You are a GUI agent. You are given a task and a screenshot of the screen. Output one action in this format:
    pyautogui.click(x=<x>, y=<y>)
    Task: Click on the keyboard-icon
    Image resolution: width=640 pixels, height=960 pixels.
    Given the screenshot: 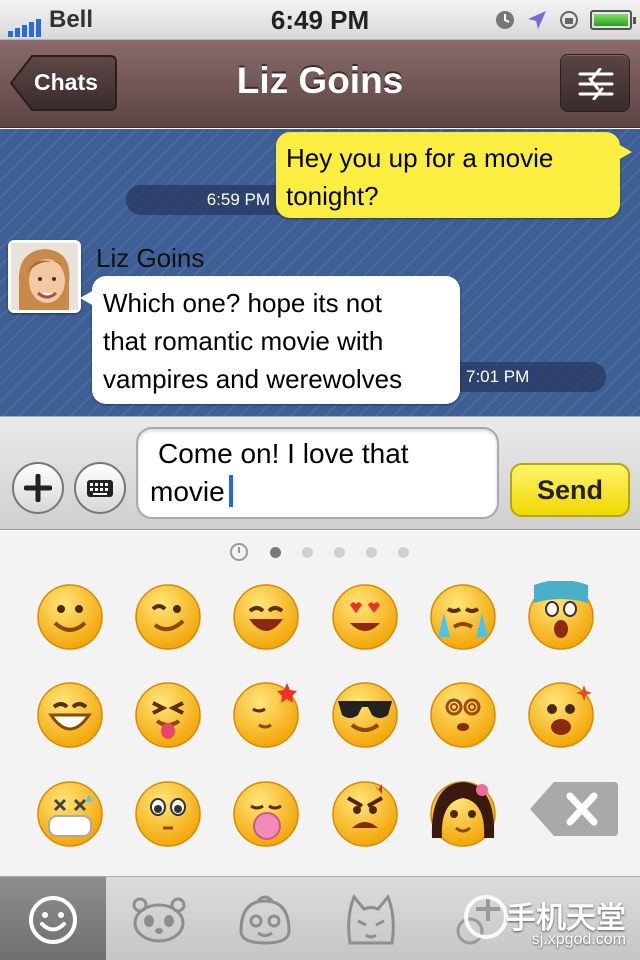 What is the action you would take?
    pyautogui.click(x=100, y=488)
    